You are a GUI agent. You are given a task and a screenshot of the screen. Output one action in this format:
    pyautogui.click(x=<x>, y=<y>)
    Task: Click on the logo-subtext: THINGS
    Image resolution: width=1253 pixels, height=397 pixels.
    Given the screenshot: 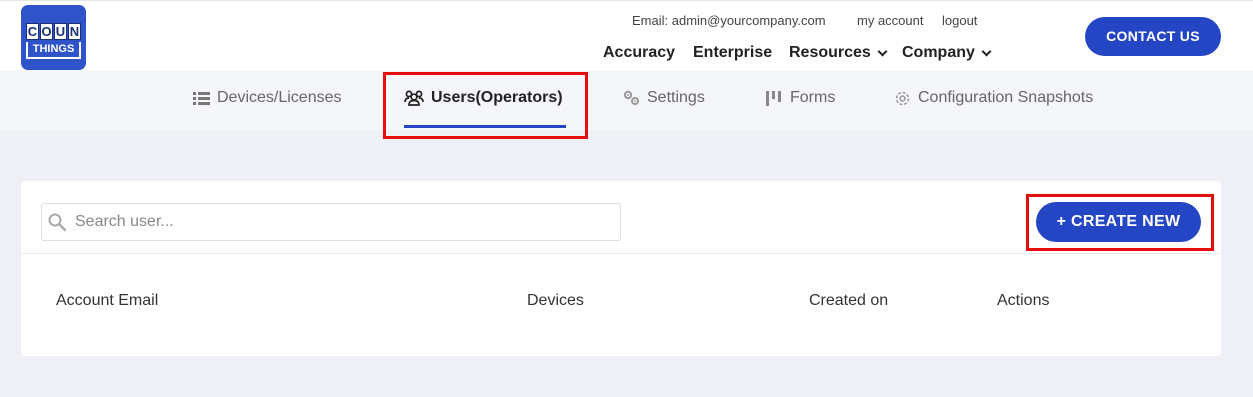 What is the action you would take?
    pyautogui.click(x=53, y=50)
    